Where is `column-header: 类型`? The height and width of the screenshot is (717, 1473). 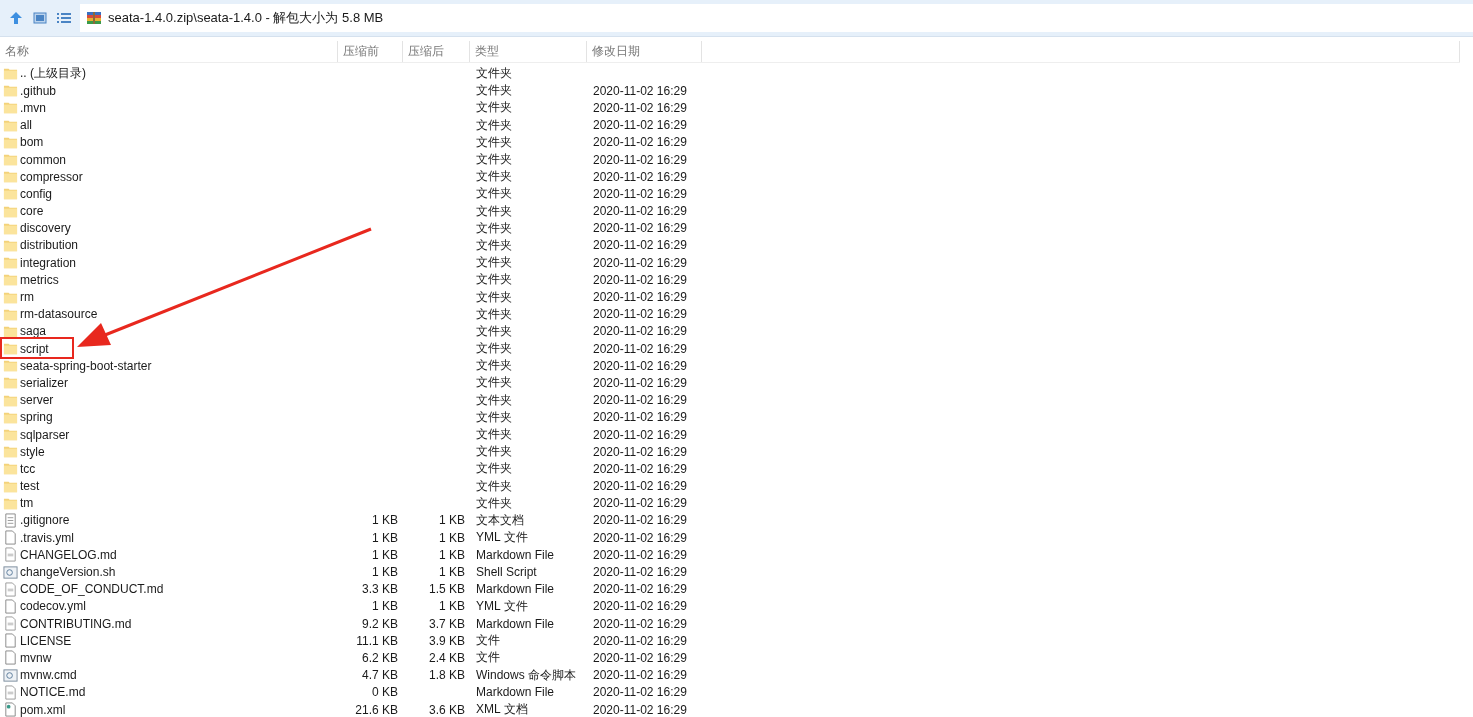 column-header: 类型 is located at coordinates (528, 51).